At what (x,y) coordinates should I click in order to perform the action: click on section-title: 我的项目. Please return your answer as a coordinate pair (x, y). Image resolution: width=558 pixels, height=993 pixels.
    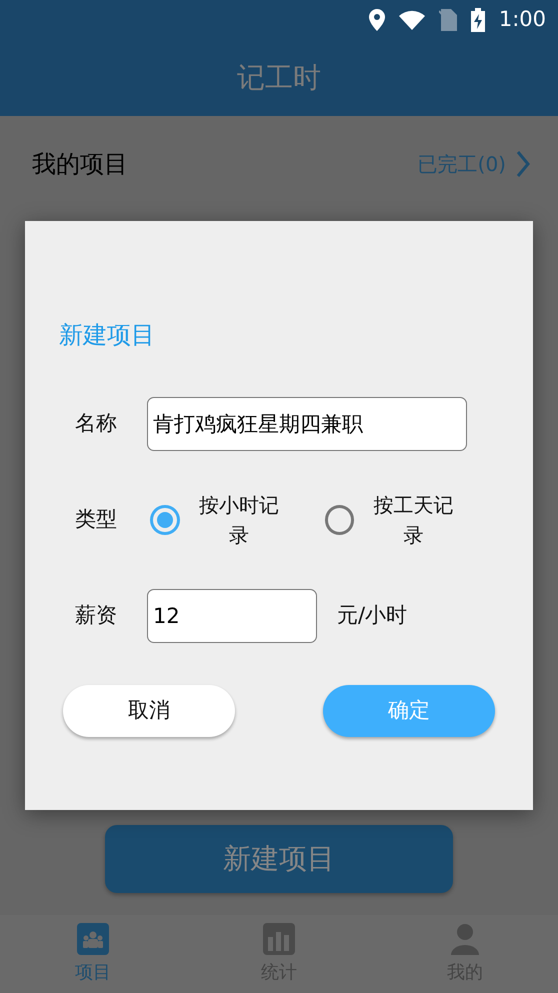
    Looking at the image, I should click on (80, 164).